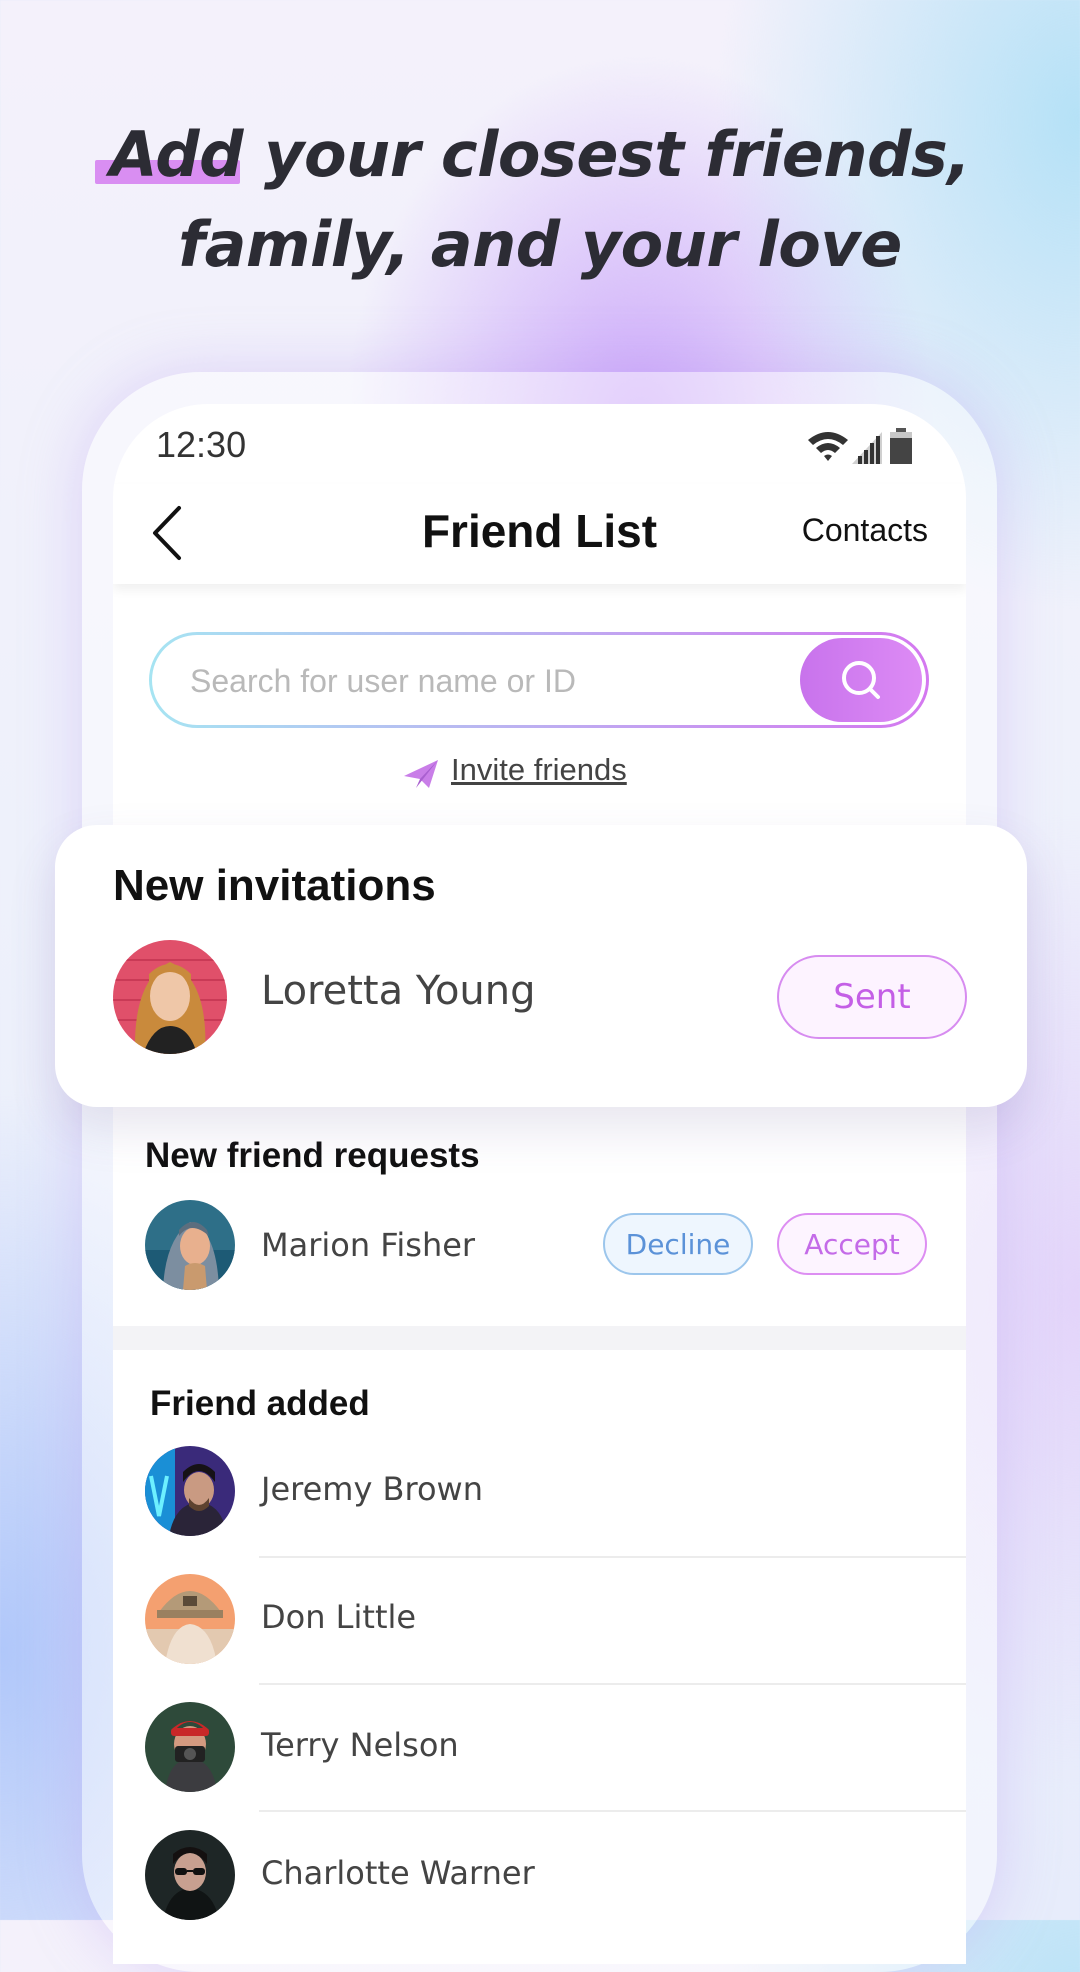  What do you see at coordinates (539, 1338) in the screenshot?
I see `section-separator` at bounding box center [539, 1338].